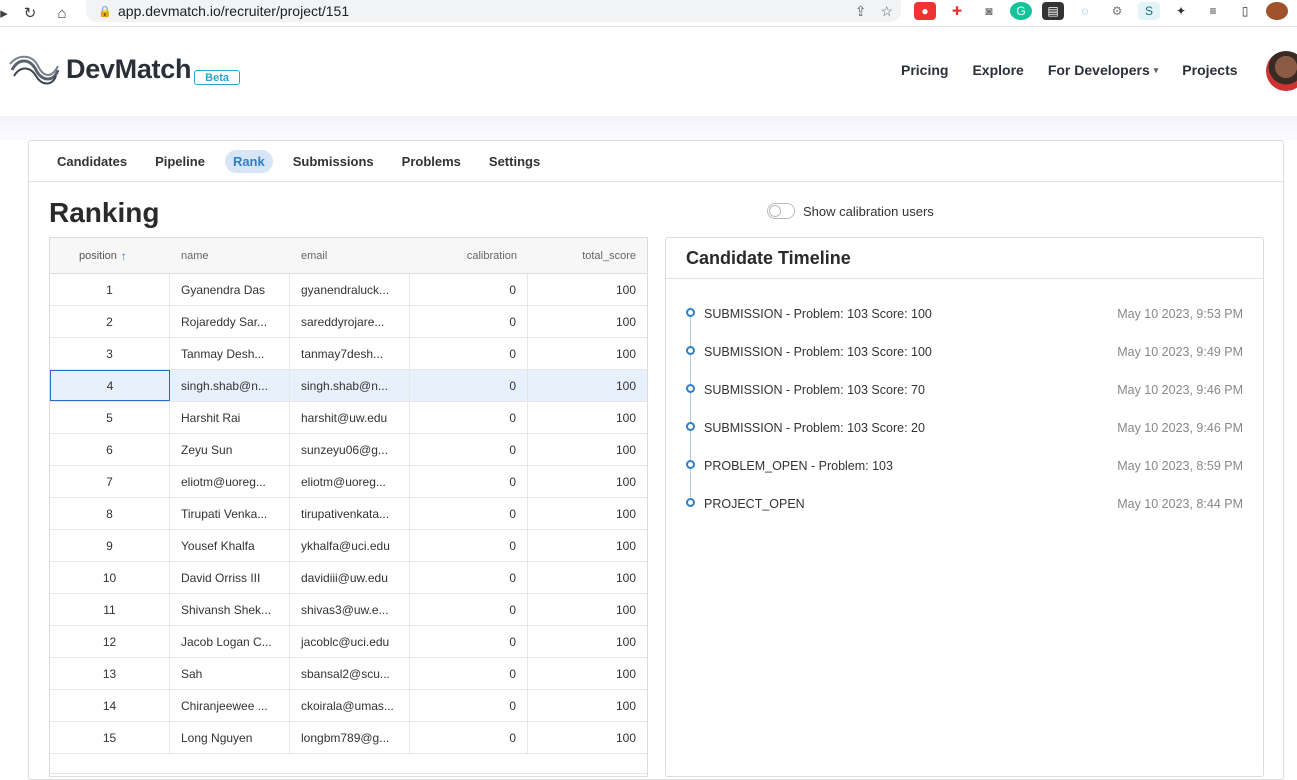  What do you see at coordinates (230, 673) in the screenshot?
I see `cell-name: Sah` at bounding box center [230, 673].